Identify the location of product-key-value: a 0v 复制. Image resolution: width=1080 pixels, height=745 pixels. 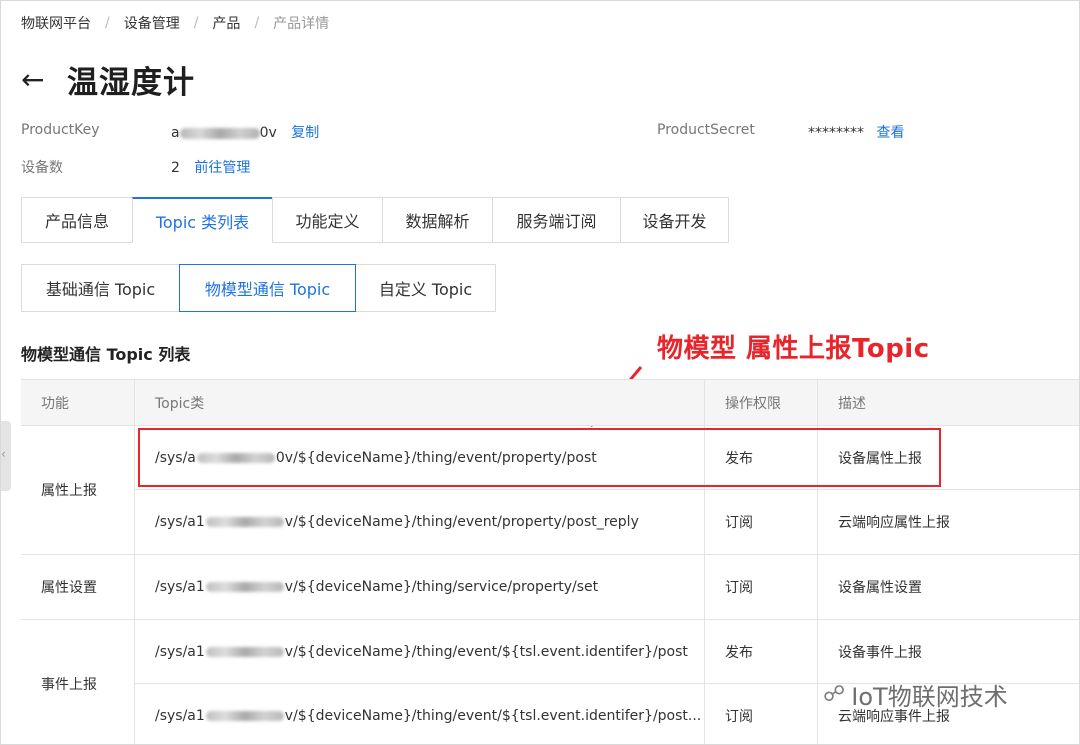
(245, 133).